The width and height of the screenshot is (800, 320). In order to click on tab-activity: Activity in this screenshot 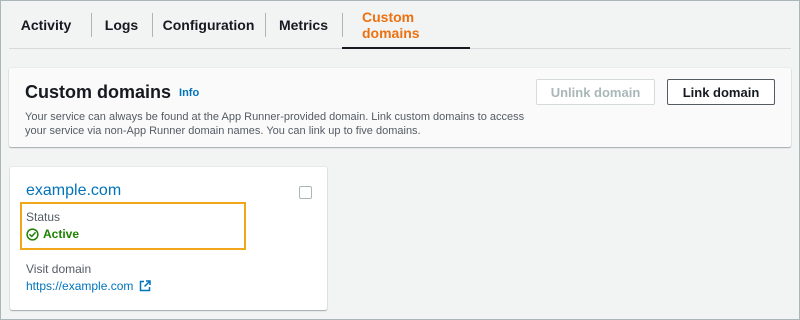, I will do `click(46, 25)`.